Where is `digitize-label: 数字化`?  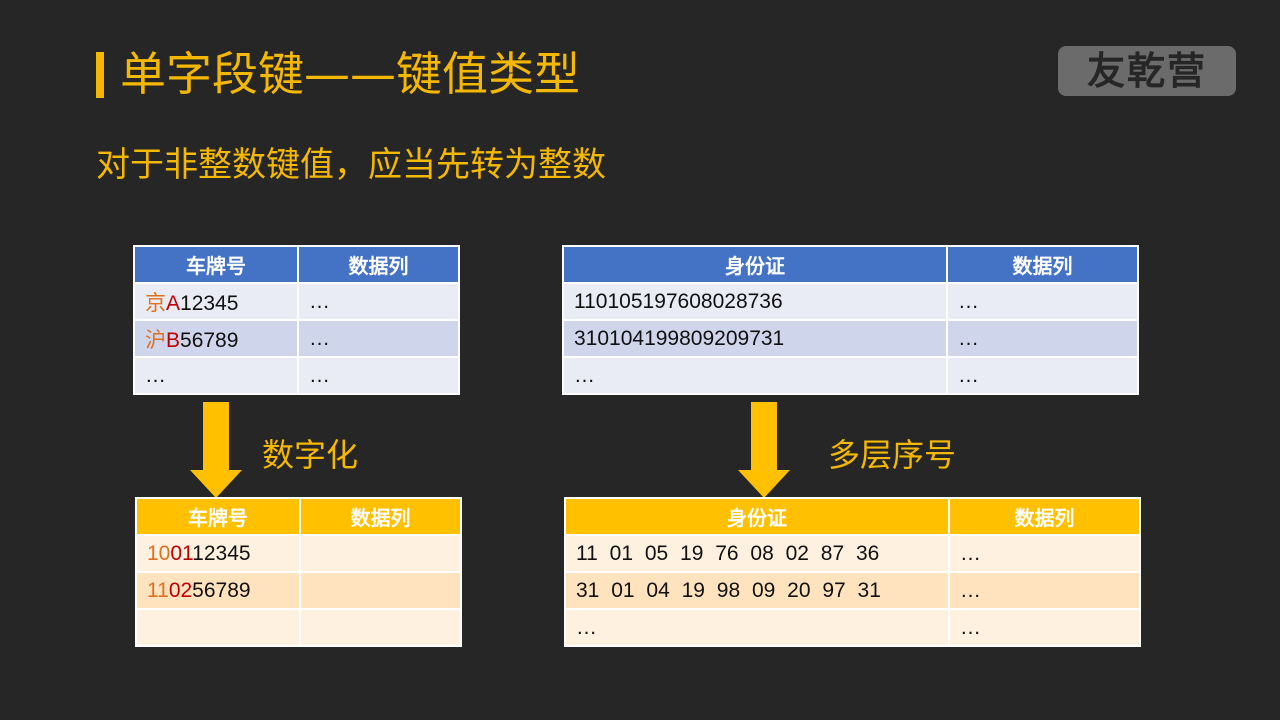 digitize-label: 数字化 is located at coordinates (310, 455).